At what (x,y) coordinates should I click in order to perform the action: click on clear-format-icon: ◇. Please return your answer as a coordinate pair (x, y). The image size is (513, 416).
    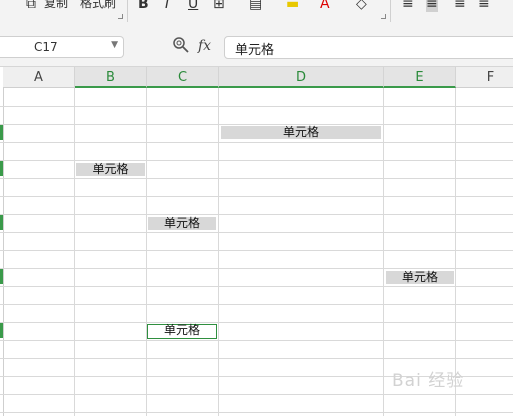
    Looking at the image, I should click on (361, 6).